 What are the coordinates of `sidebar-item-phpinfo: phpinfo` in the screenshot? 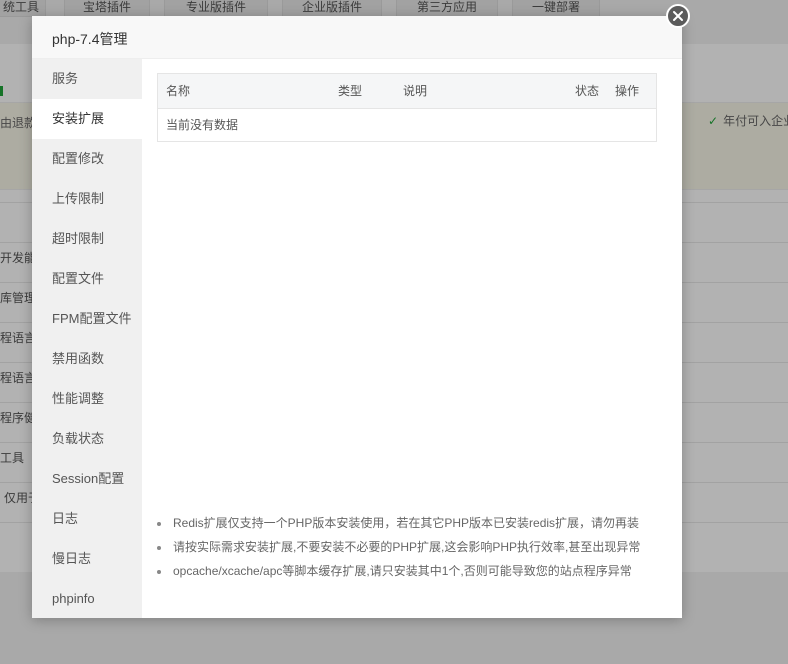 It's located at (87, 599).